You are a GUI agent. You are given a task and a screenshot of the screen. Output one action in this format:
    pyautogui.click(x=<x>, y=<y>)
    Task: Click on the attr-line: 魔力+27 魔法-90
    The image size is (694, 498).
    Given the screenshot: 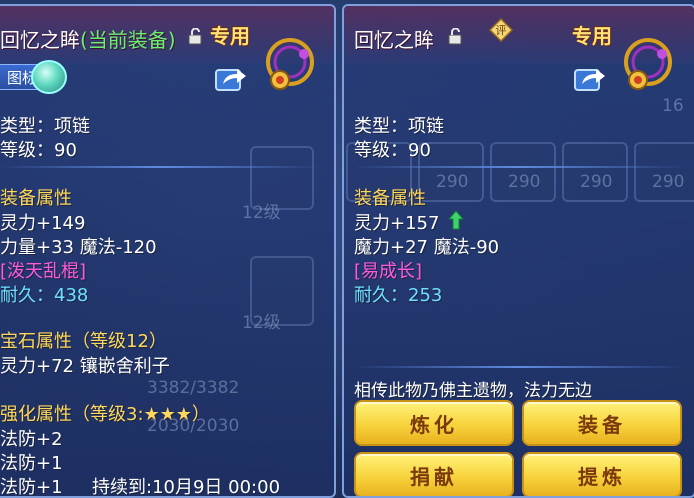 What is the action you would take?
    pyautogui.click(x=427, y=247)
    